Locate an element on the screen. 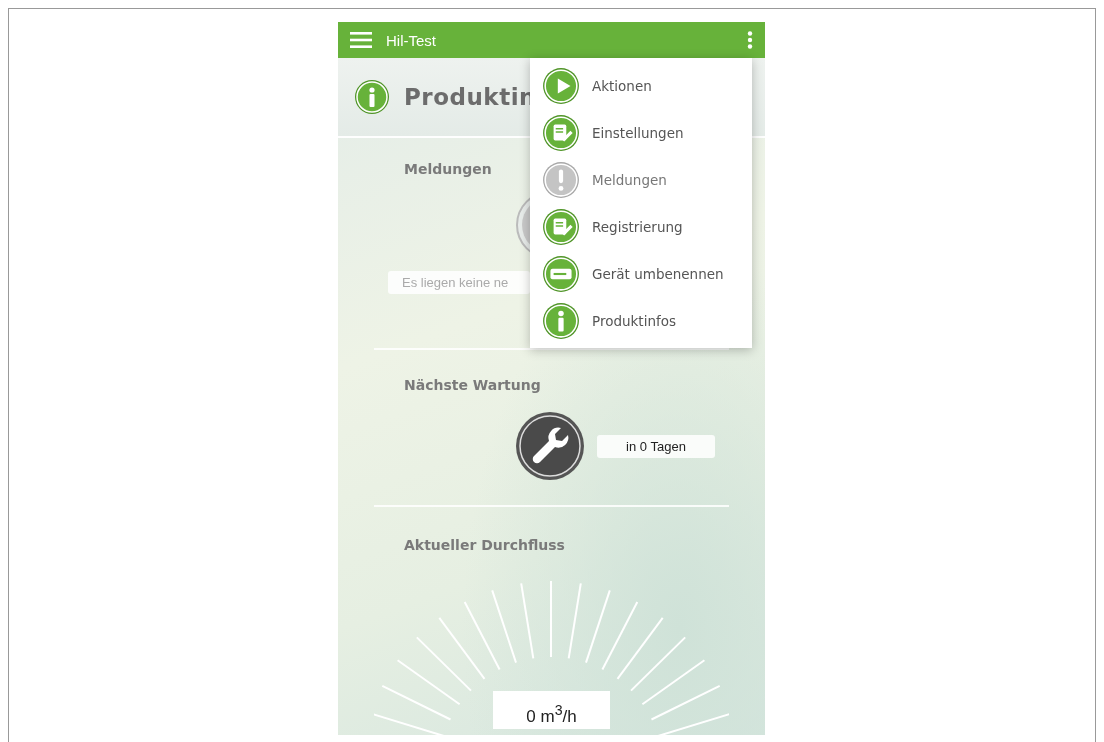  section-title: Nächste Wartung is located at coordinates (473, 385).